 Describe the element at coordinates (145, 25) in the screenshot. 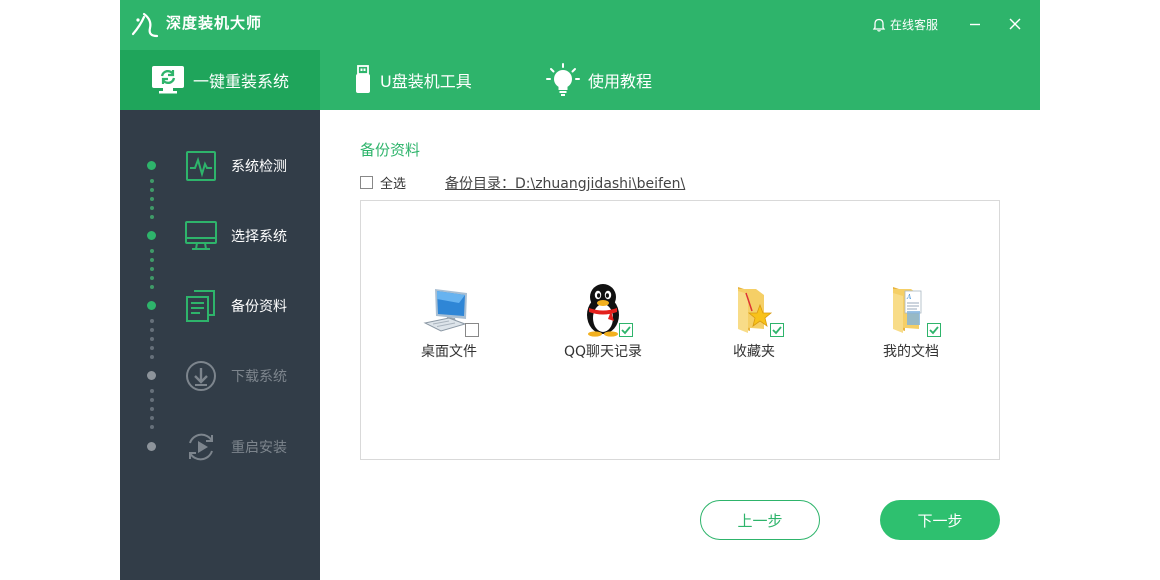

I see `app-logo-icon` at that location.